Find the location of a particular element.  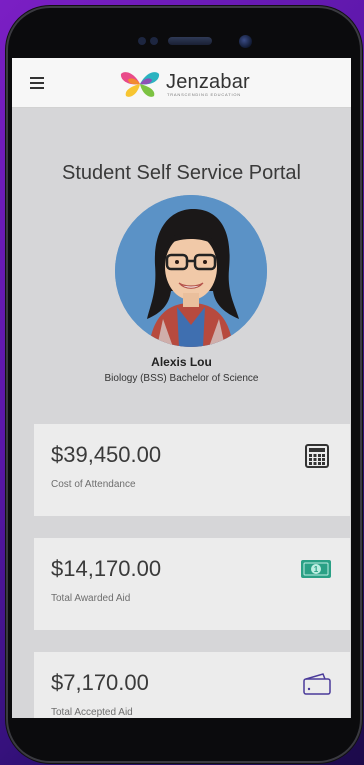

card-amount: $39,450.00 is located at coordinates (106, 454).